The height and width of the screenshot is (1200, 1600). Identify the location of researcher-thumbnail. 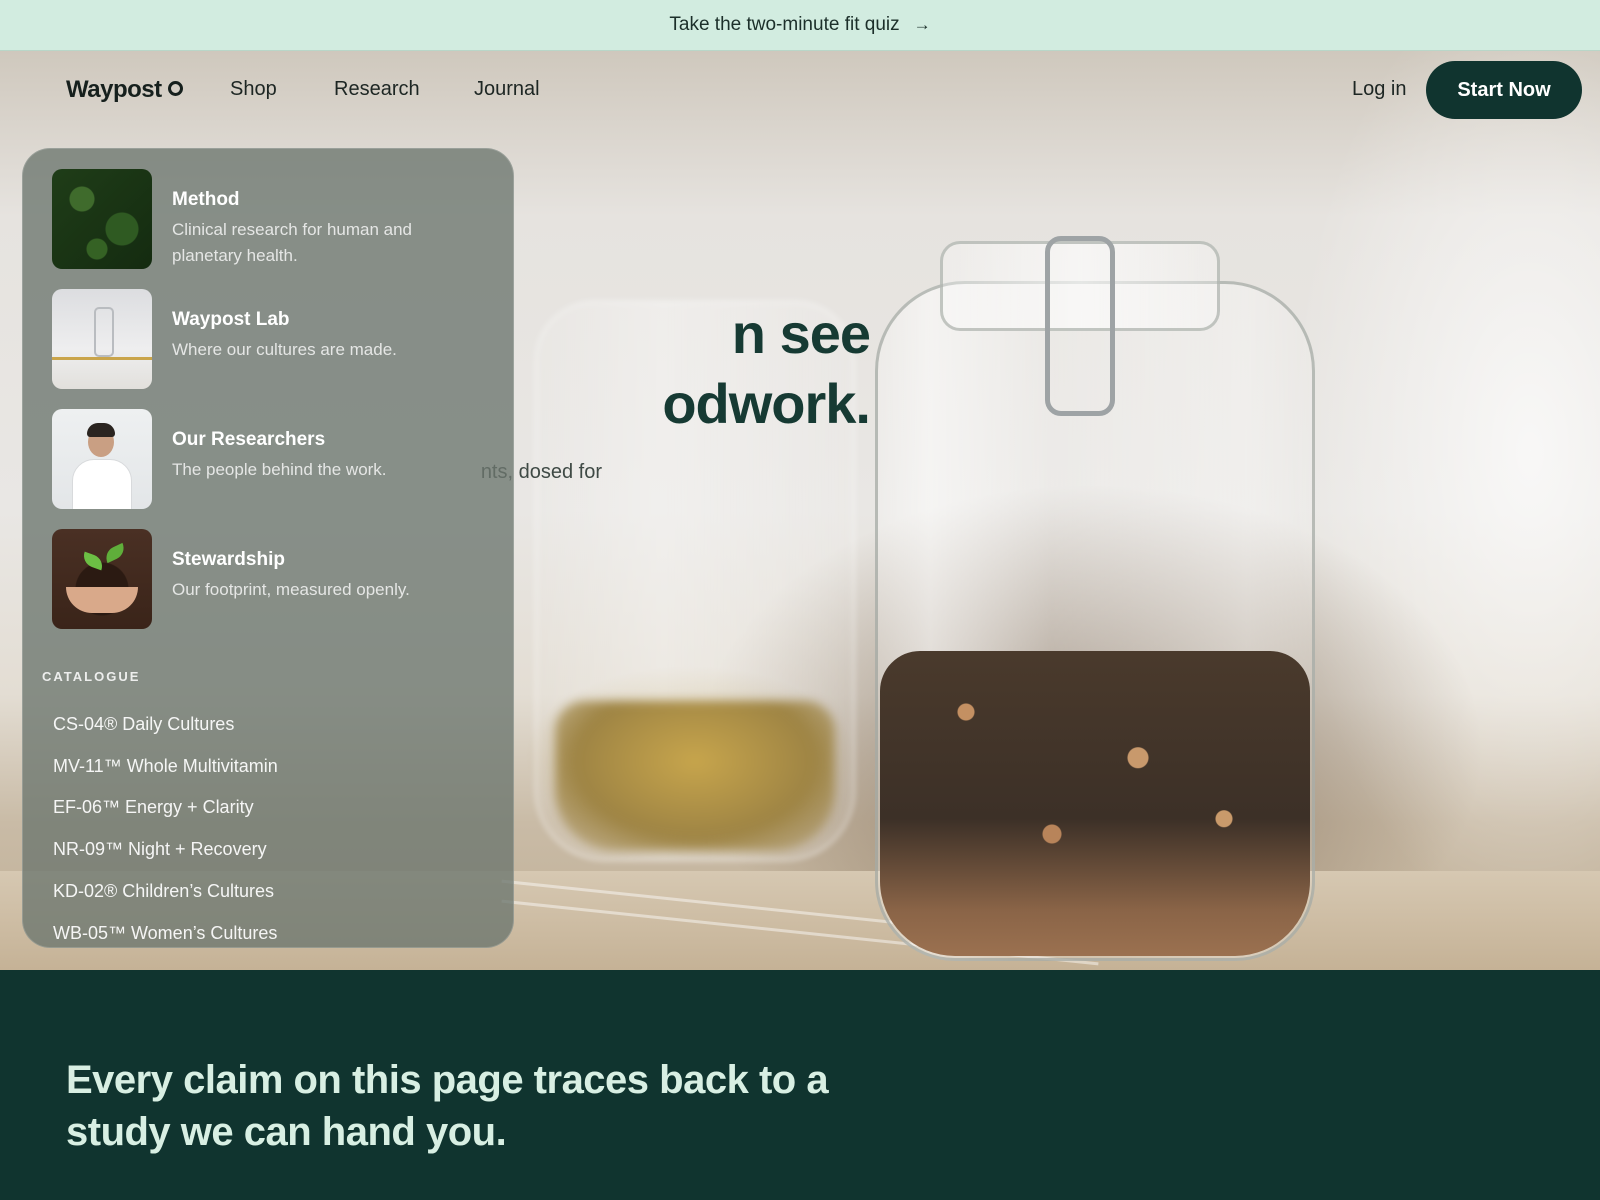
(102, 459).